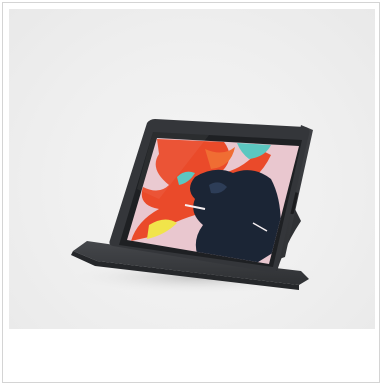 The image size is (384, 387). Describe the element at coordinates (192, 353) in the screenshot. I see `image-whitespace` at that location.